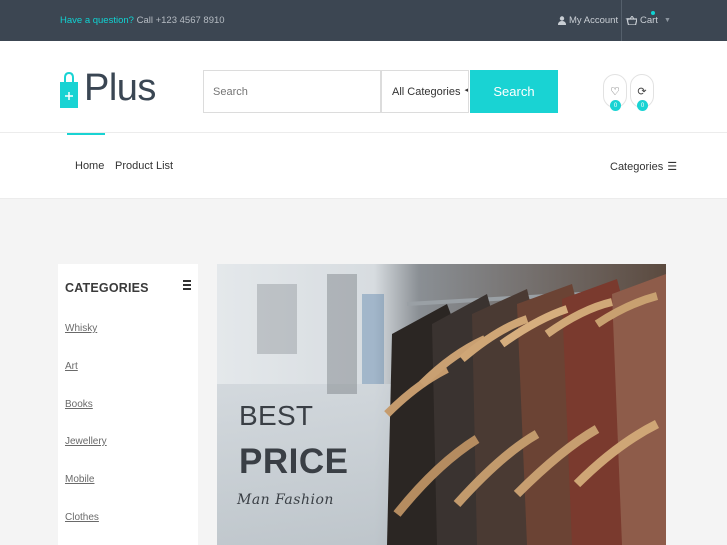 This screenshot has width=727, height=545. I want to click on contact-info: Have a question? Call +123 4567 8910, so click(142, 20).